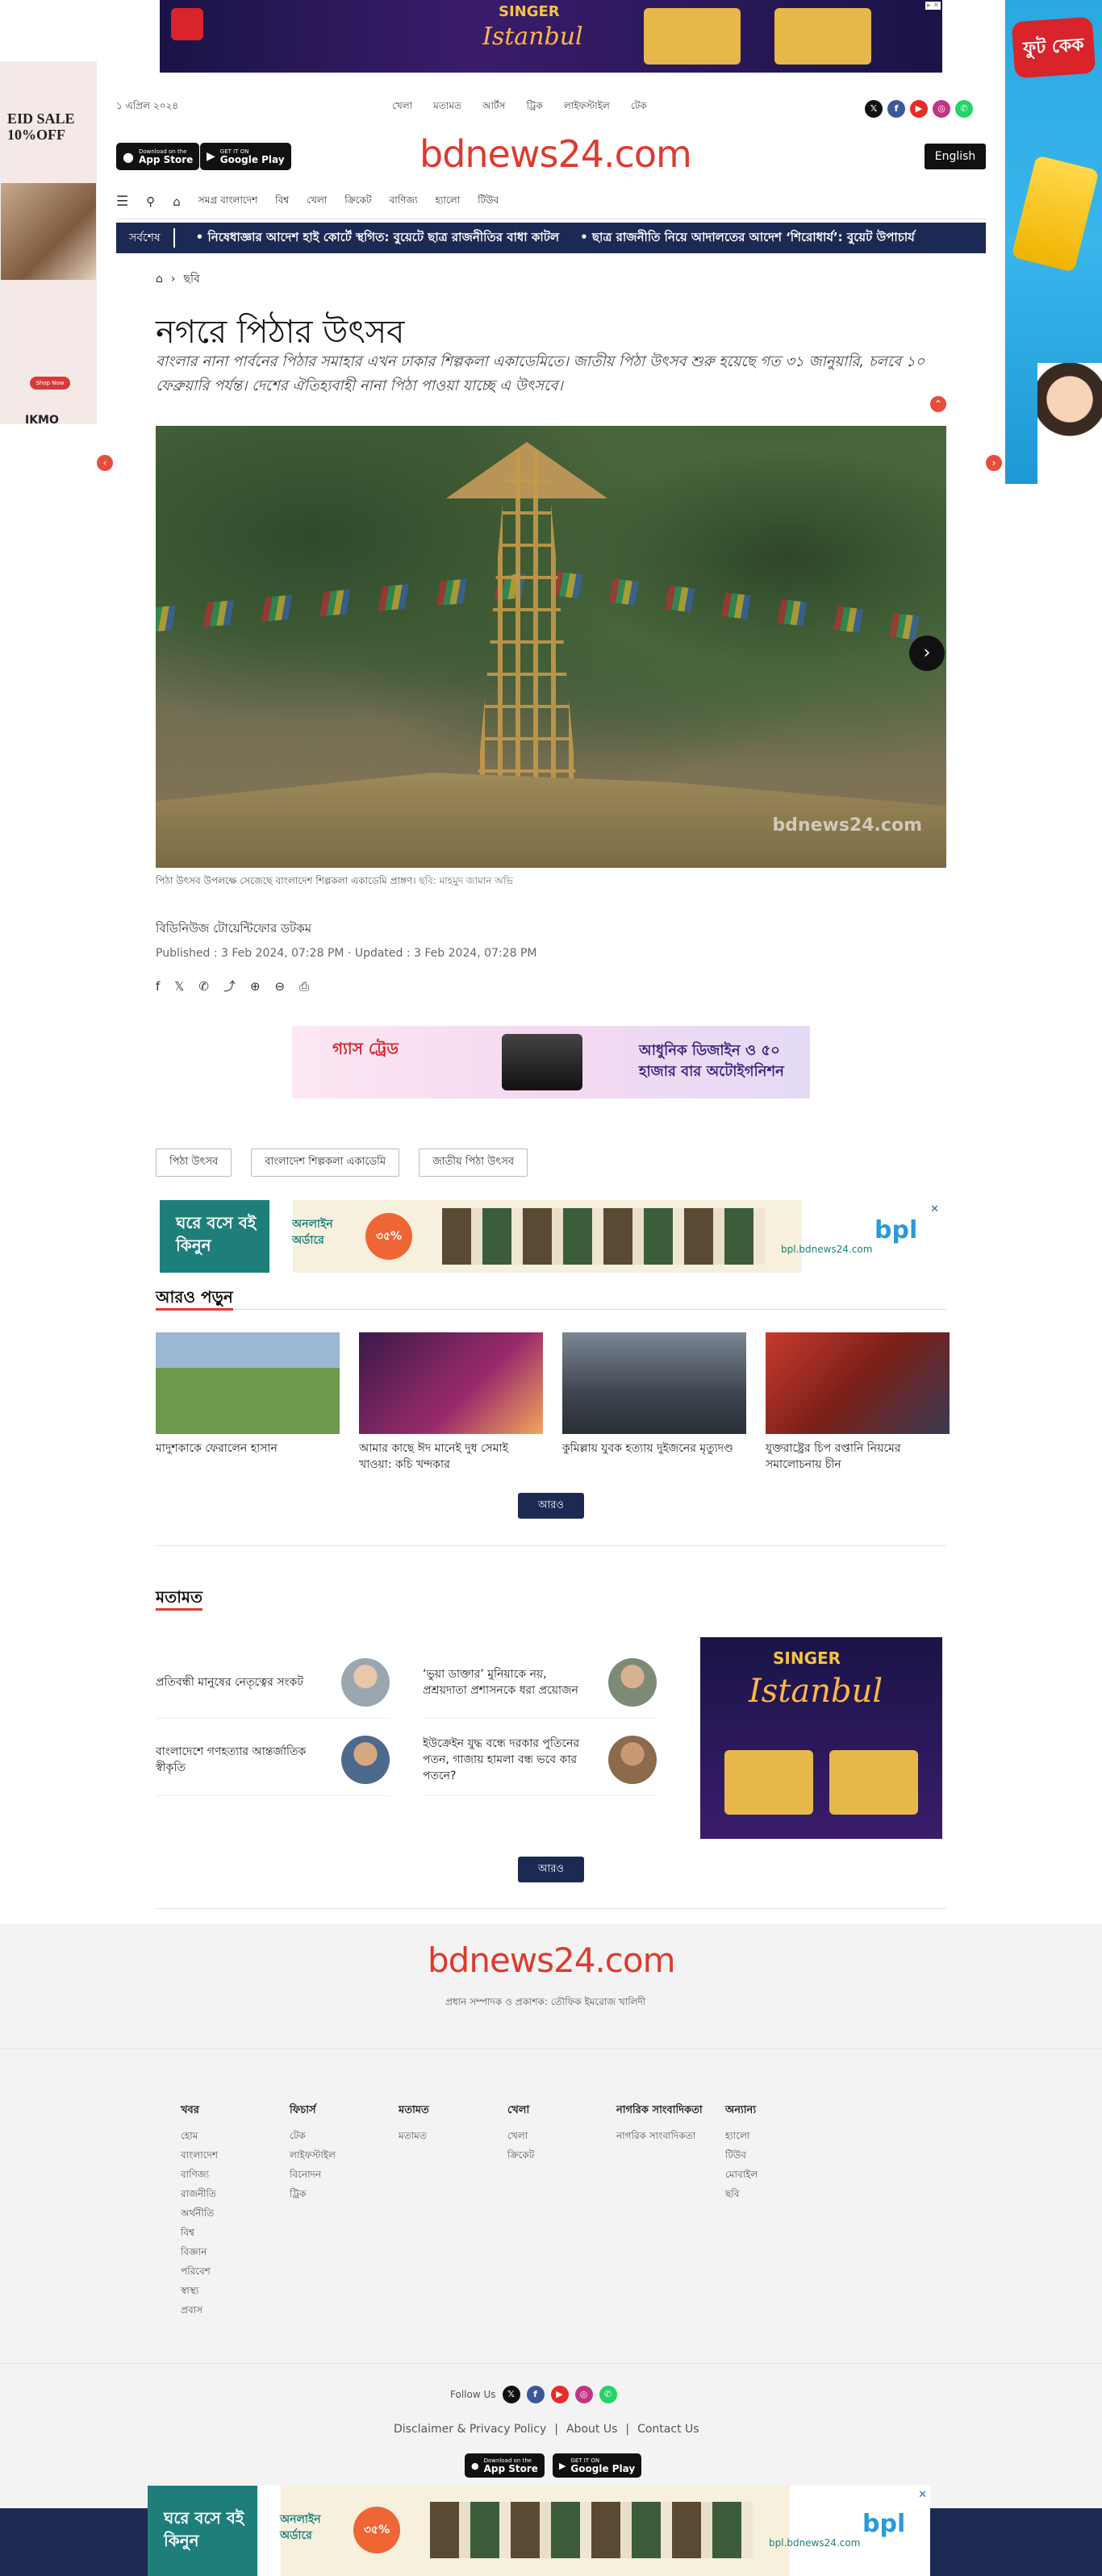  What do you see at coordinates (190, 2110) in the screenshot?
I see `footer-column-title: খবর` at bounding box center [190, 2110].